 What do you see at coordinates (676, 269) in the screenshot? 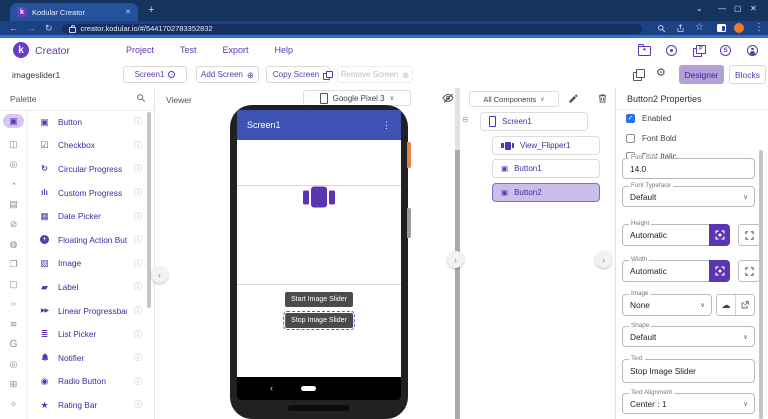
I see `width-field: Width Automatic` at bounding box center [676, 269].